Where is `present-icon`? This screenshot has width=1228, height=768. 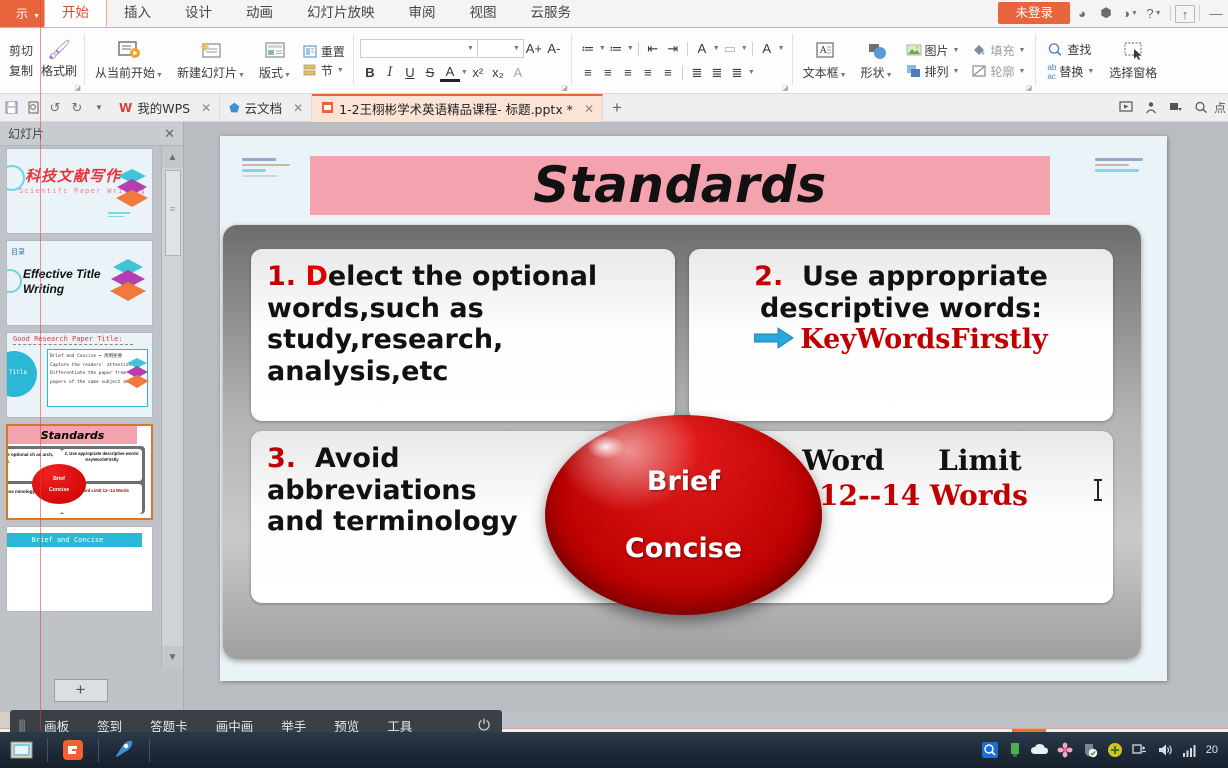 present-icon is located at coordinates (1126, 108).